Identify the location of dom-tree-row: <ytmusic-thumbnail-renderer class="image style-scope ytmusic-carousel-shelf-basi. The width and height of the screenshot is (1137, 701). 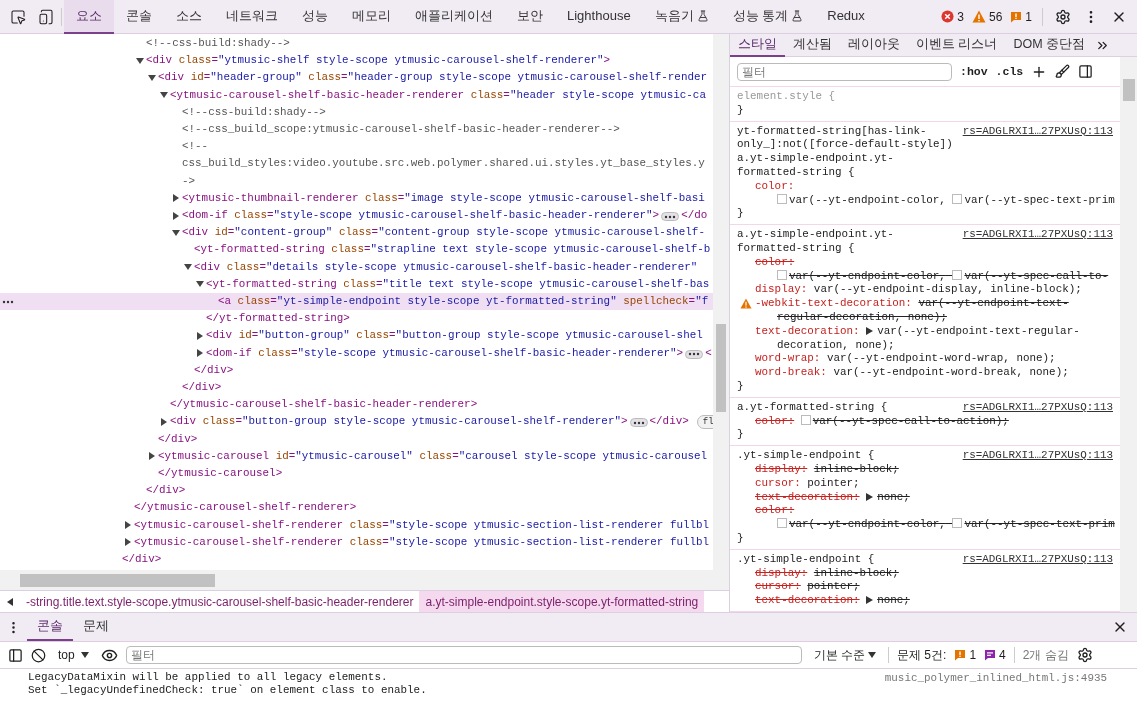
(356, 198).